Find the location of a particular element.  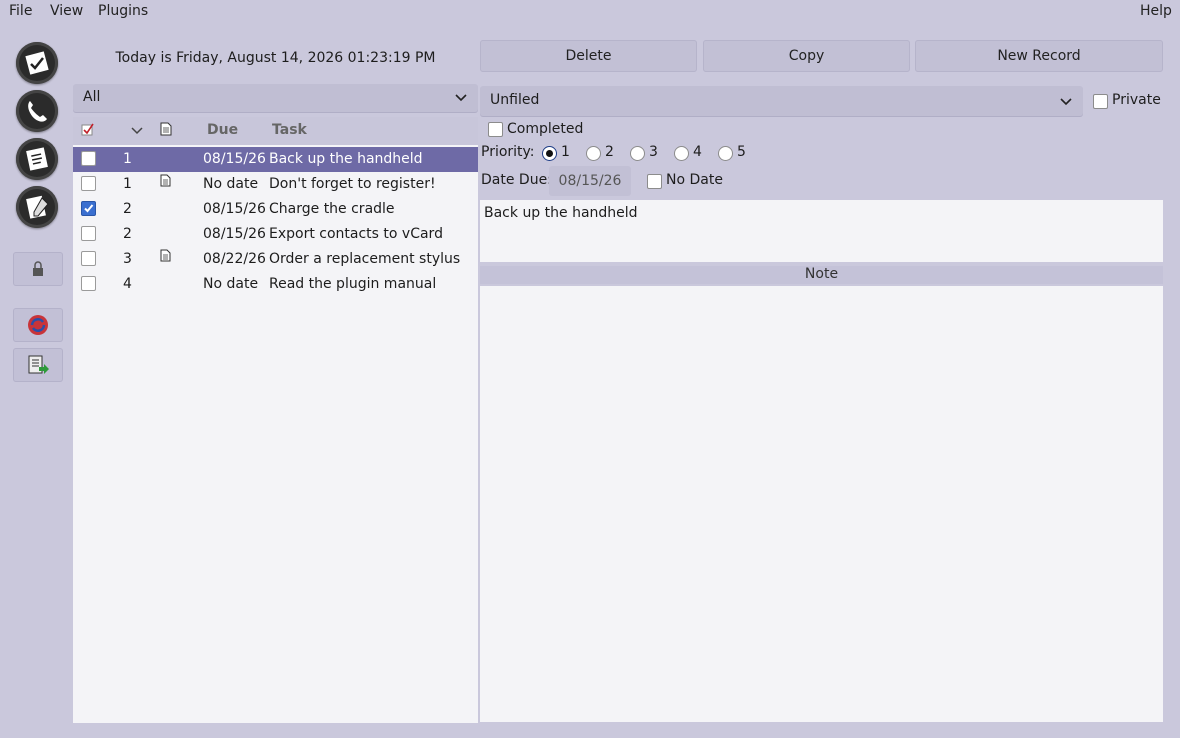

list-header: Due Task is located at coordinates (275, 131).